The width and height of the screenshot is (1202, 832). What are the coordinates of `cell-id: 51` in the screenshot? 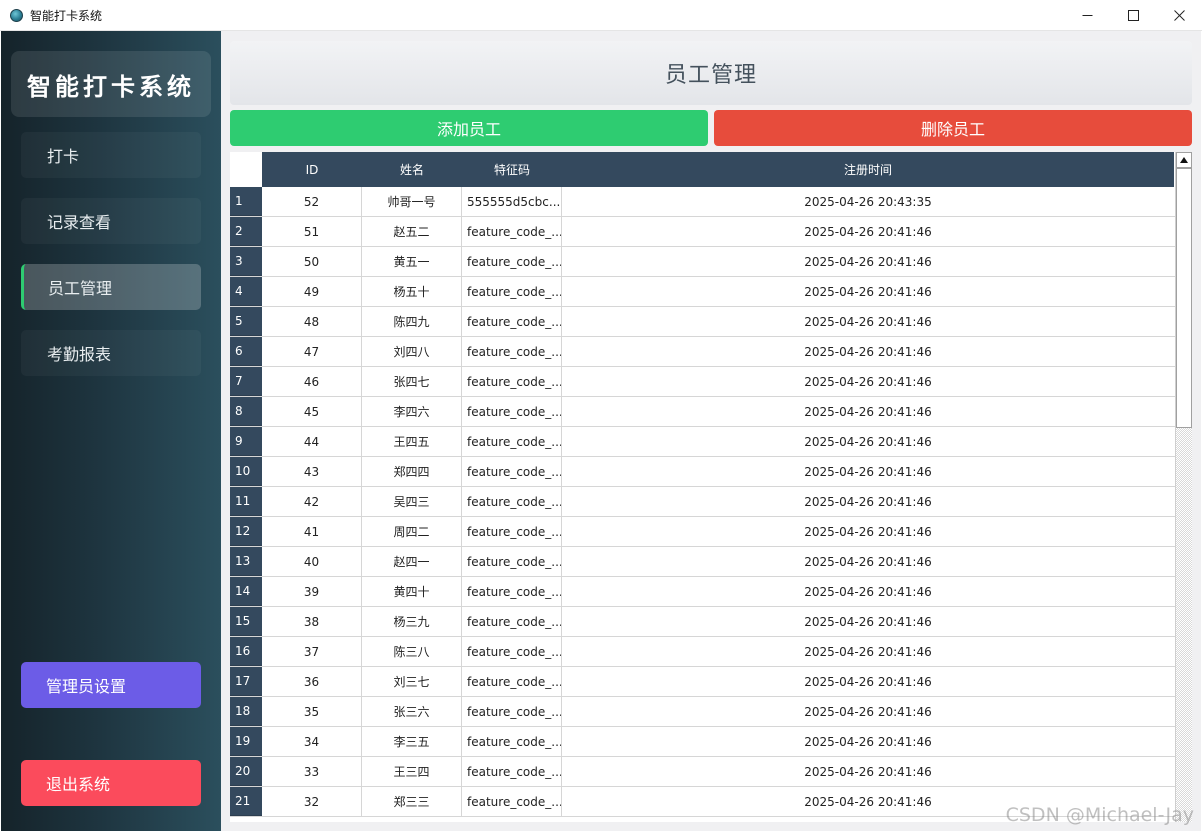 It's located at (312, 231).